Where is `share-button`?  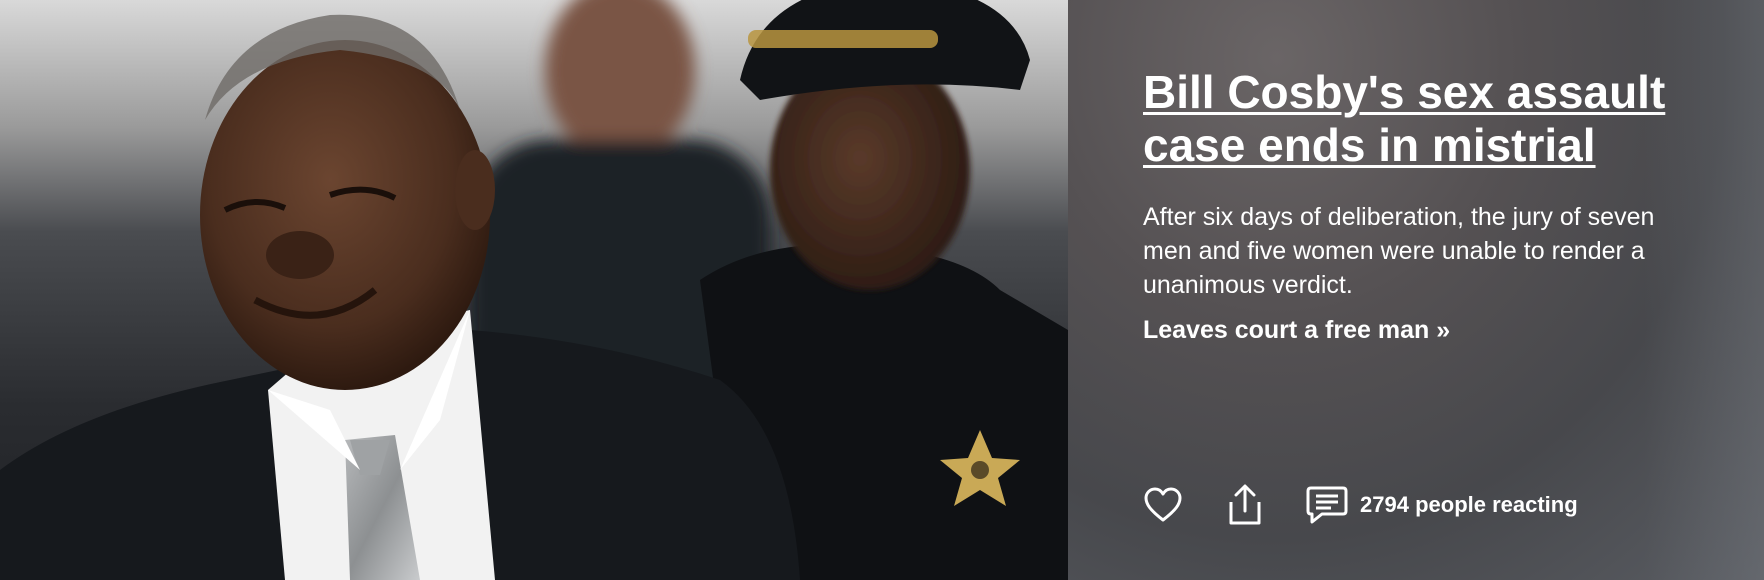 share-button is located at coordinates (1245, 505).